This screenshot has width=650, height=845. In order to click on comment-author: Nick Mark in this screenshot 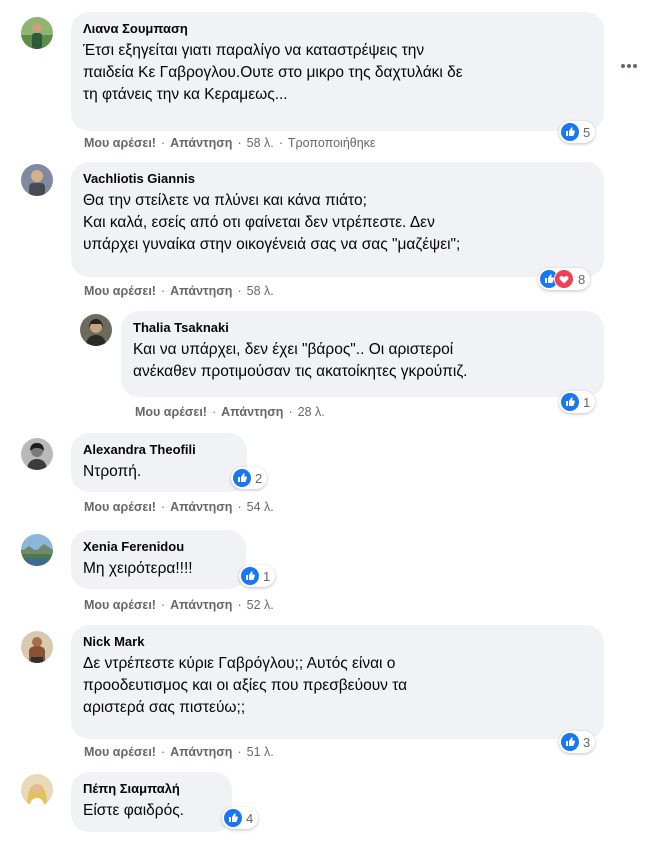, I will do `click(337, 641)`.